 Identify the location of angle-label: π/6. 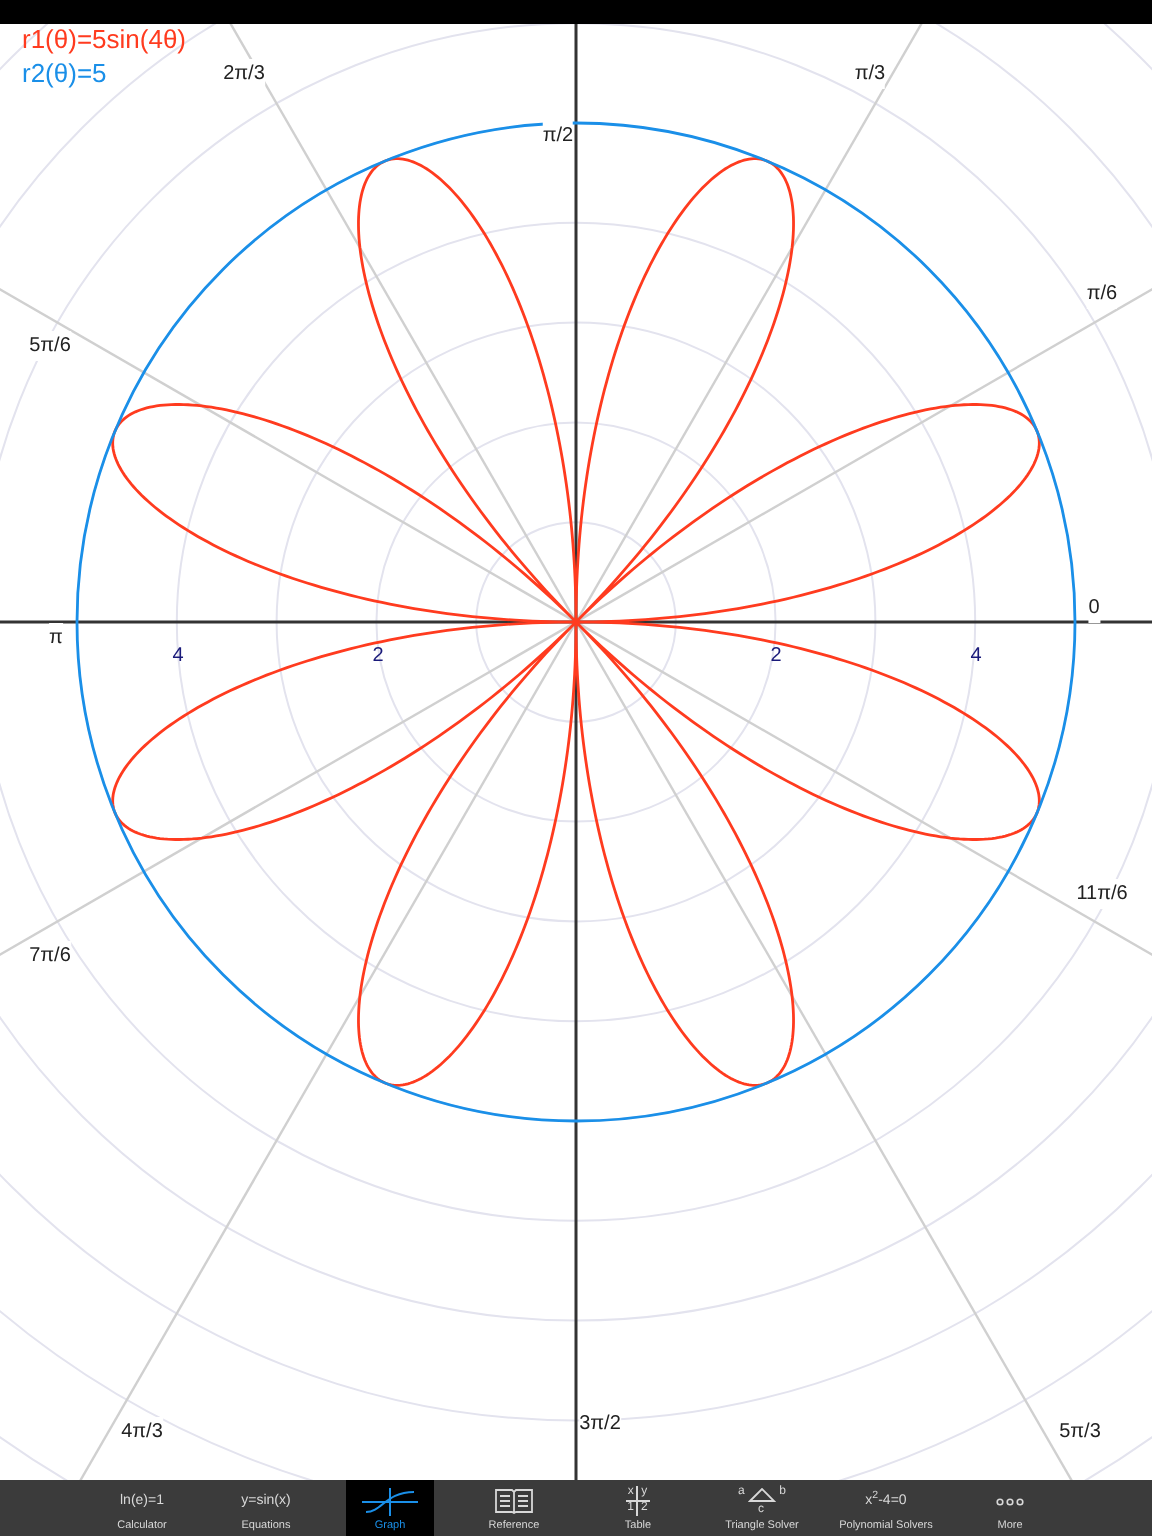
(1102, 294).